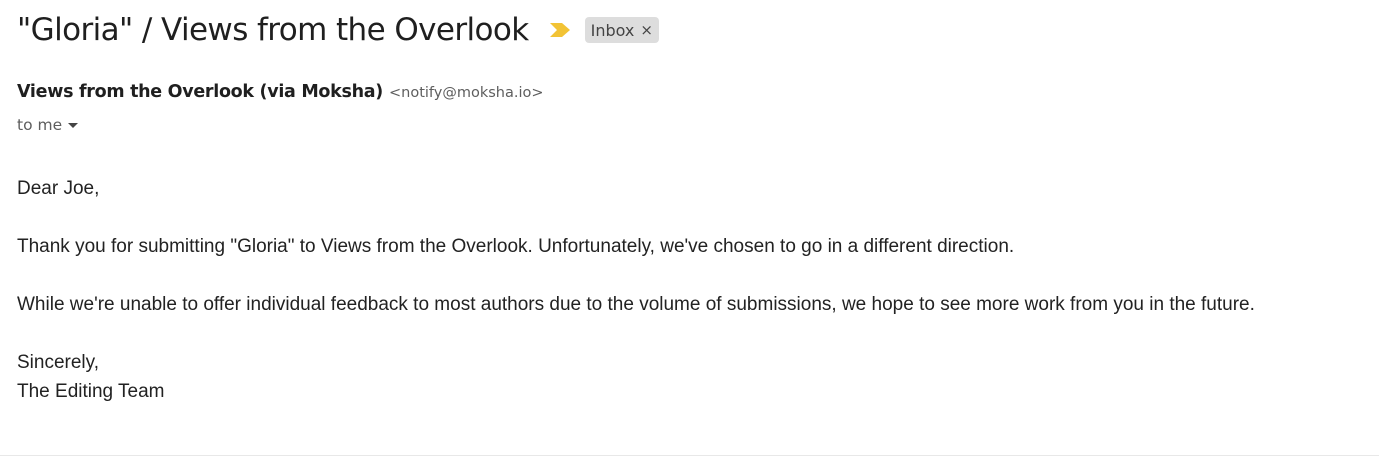 This screenshot has width=1379, height=458. What do you see at coordinates (612, 30) in the screenshot?
I see `label-chip-text: Inbox` at bounding box center [612, 30].